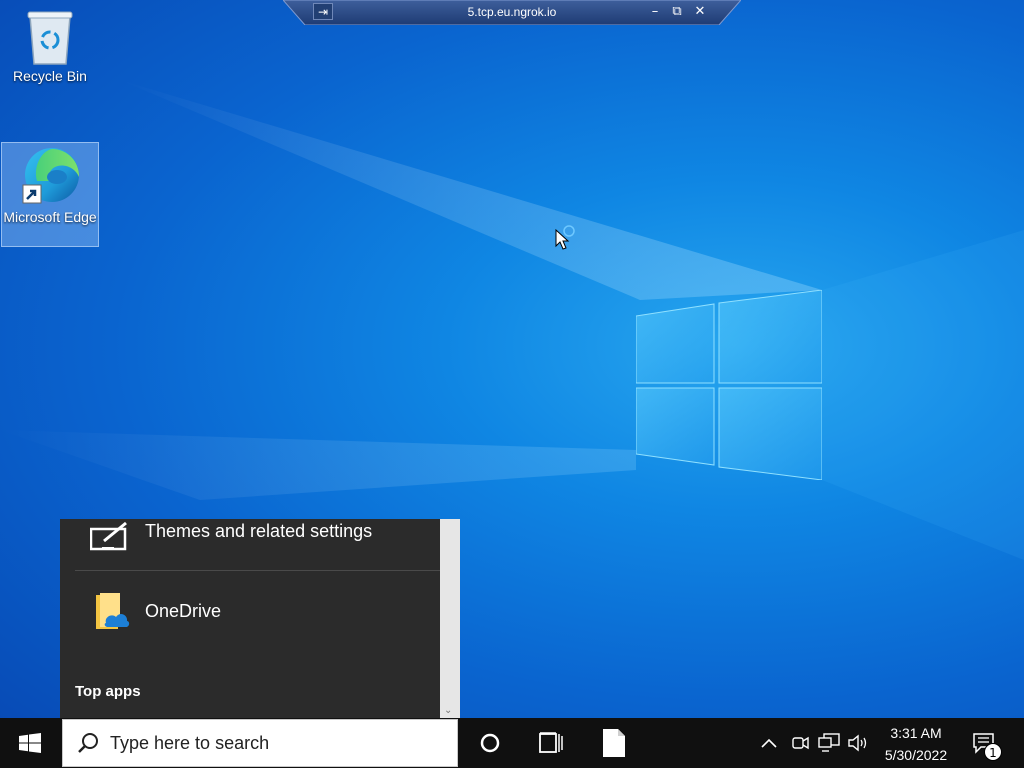  What do you see at coordinates (50, 217) in the screenshot?
I see `desktop-icon-label: Microsoft Edge` at bounding box center [50, 217].